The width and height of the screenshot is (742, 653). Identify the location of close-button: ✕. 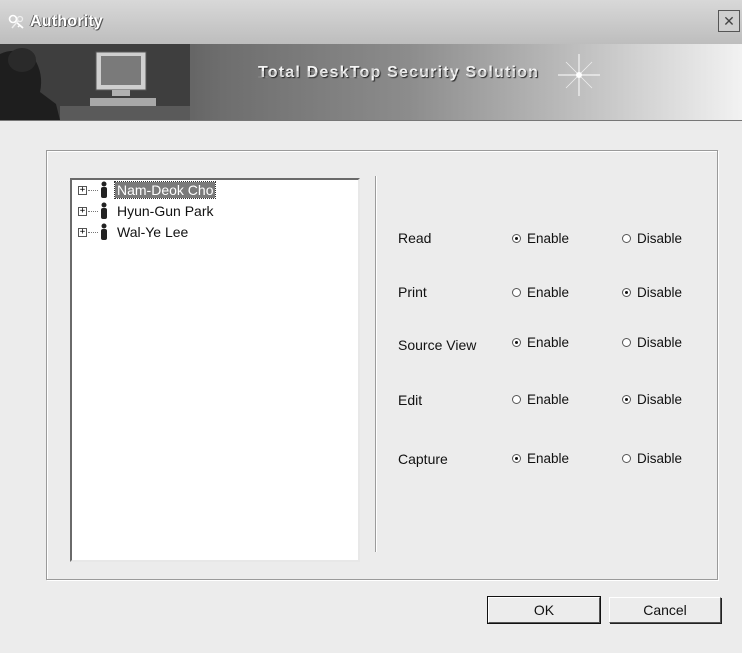
(729, 21).